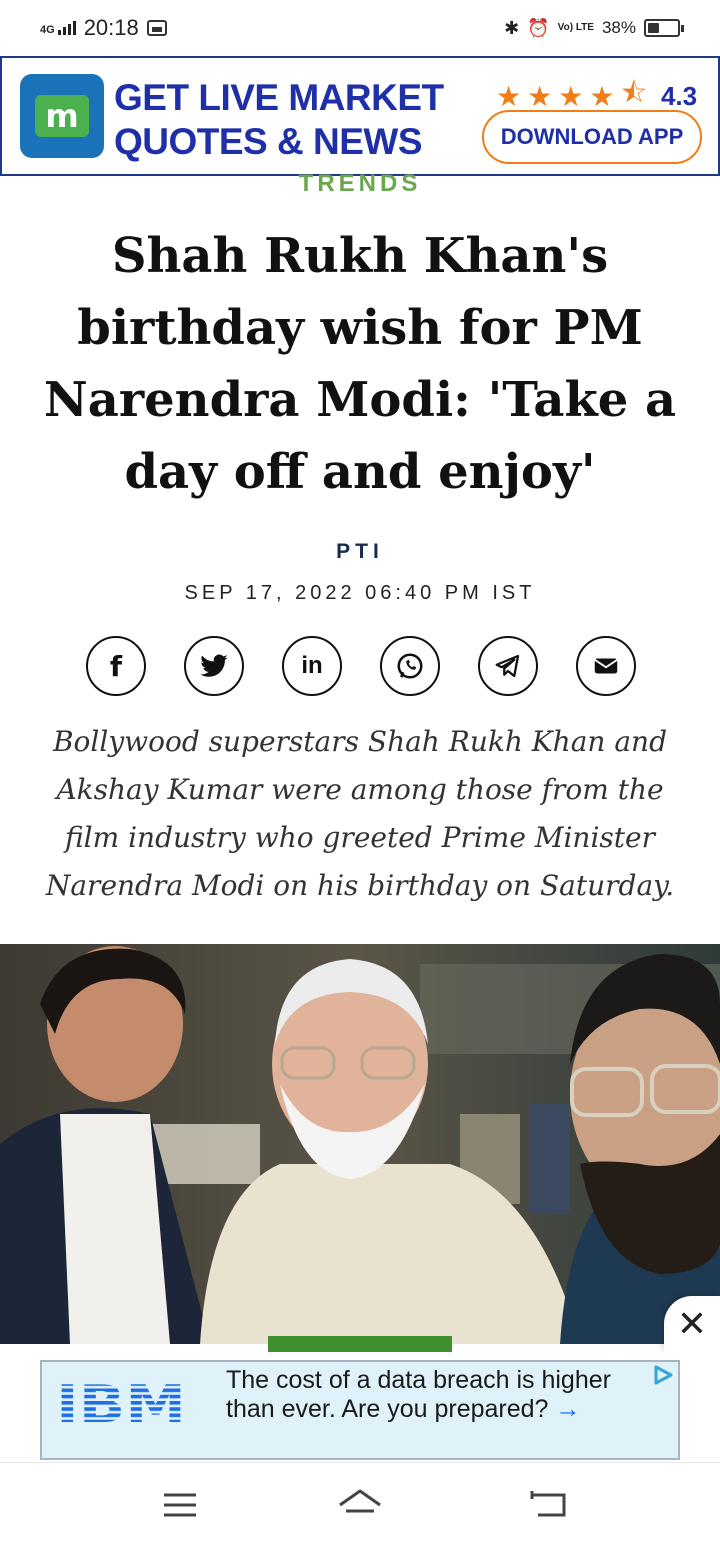  Describe the element at coordinates (664, 28) in the screenshot. I see `battery-icon` at that location.